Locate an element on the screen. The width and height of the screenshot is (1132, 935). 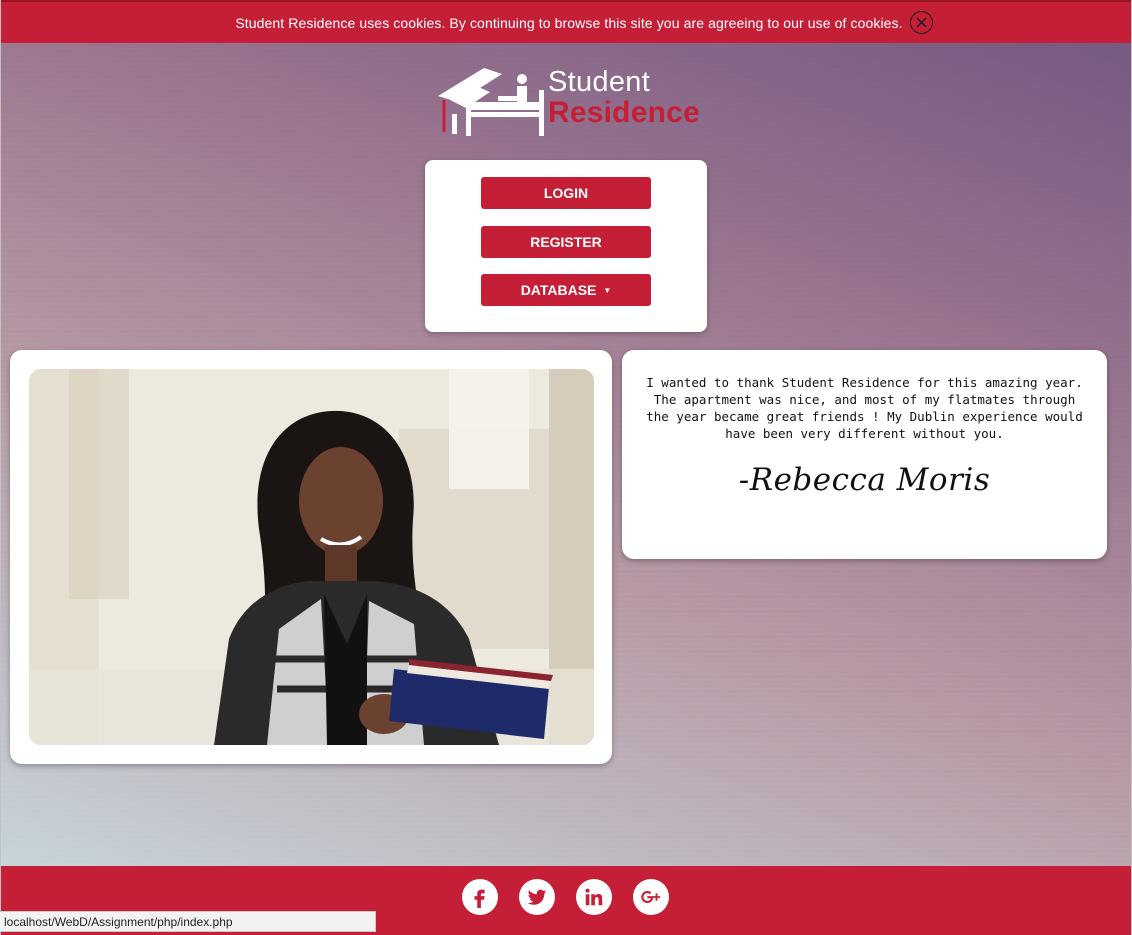
logo-word-student: Student is located at coordinates (599, 82).